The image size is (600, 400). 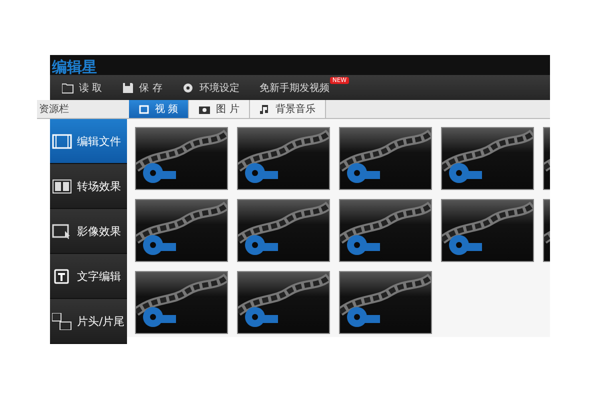 I want to click on text-box-icon, so click(x=62, y=276).